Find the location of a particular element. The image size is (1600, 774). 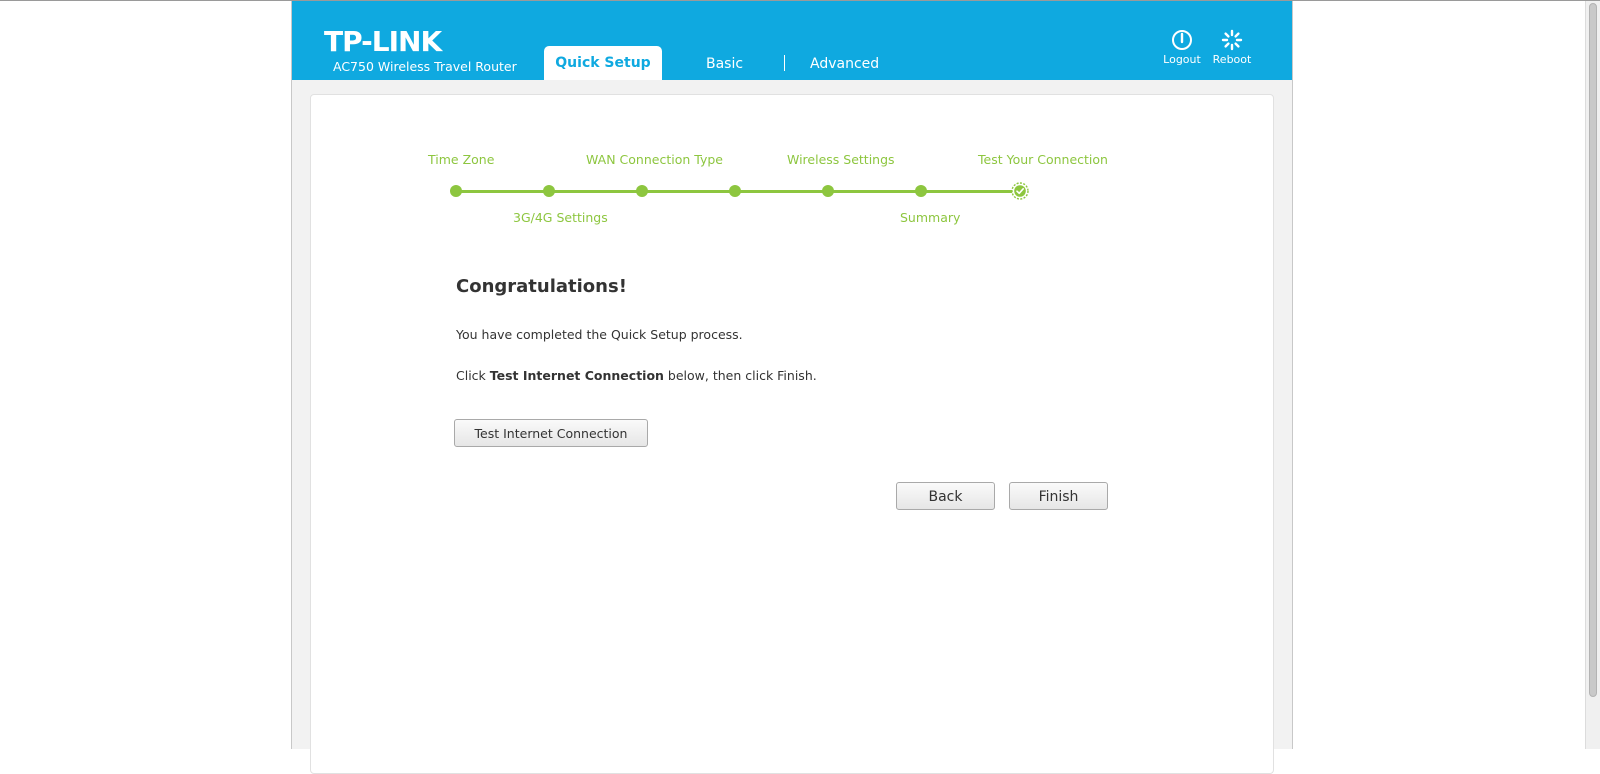

model-name: AC750 Wireless Travel Router is located at coordinates (425, 66).